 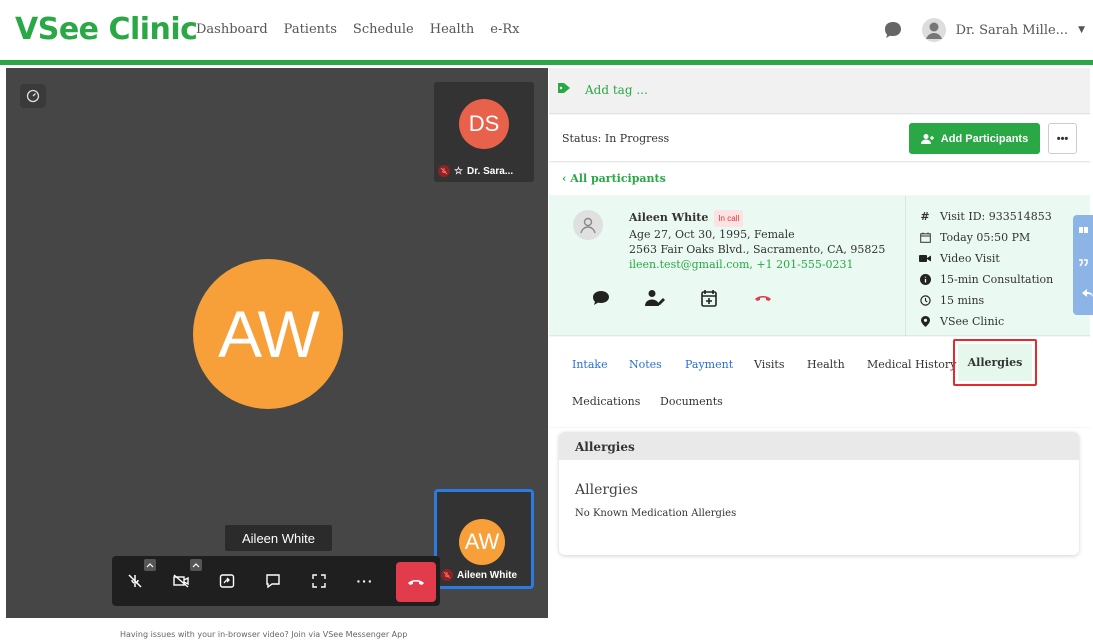 What do you see at coordinates (709, 298) in the screenshot?
I see `calendar-add-icon` at bounding box center [709, 298].